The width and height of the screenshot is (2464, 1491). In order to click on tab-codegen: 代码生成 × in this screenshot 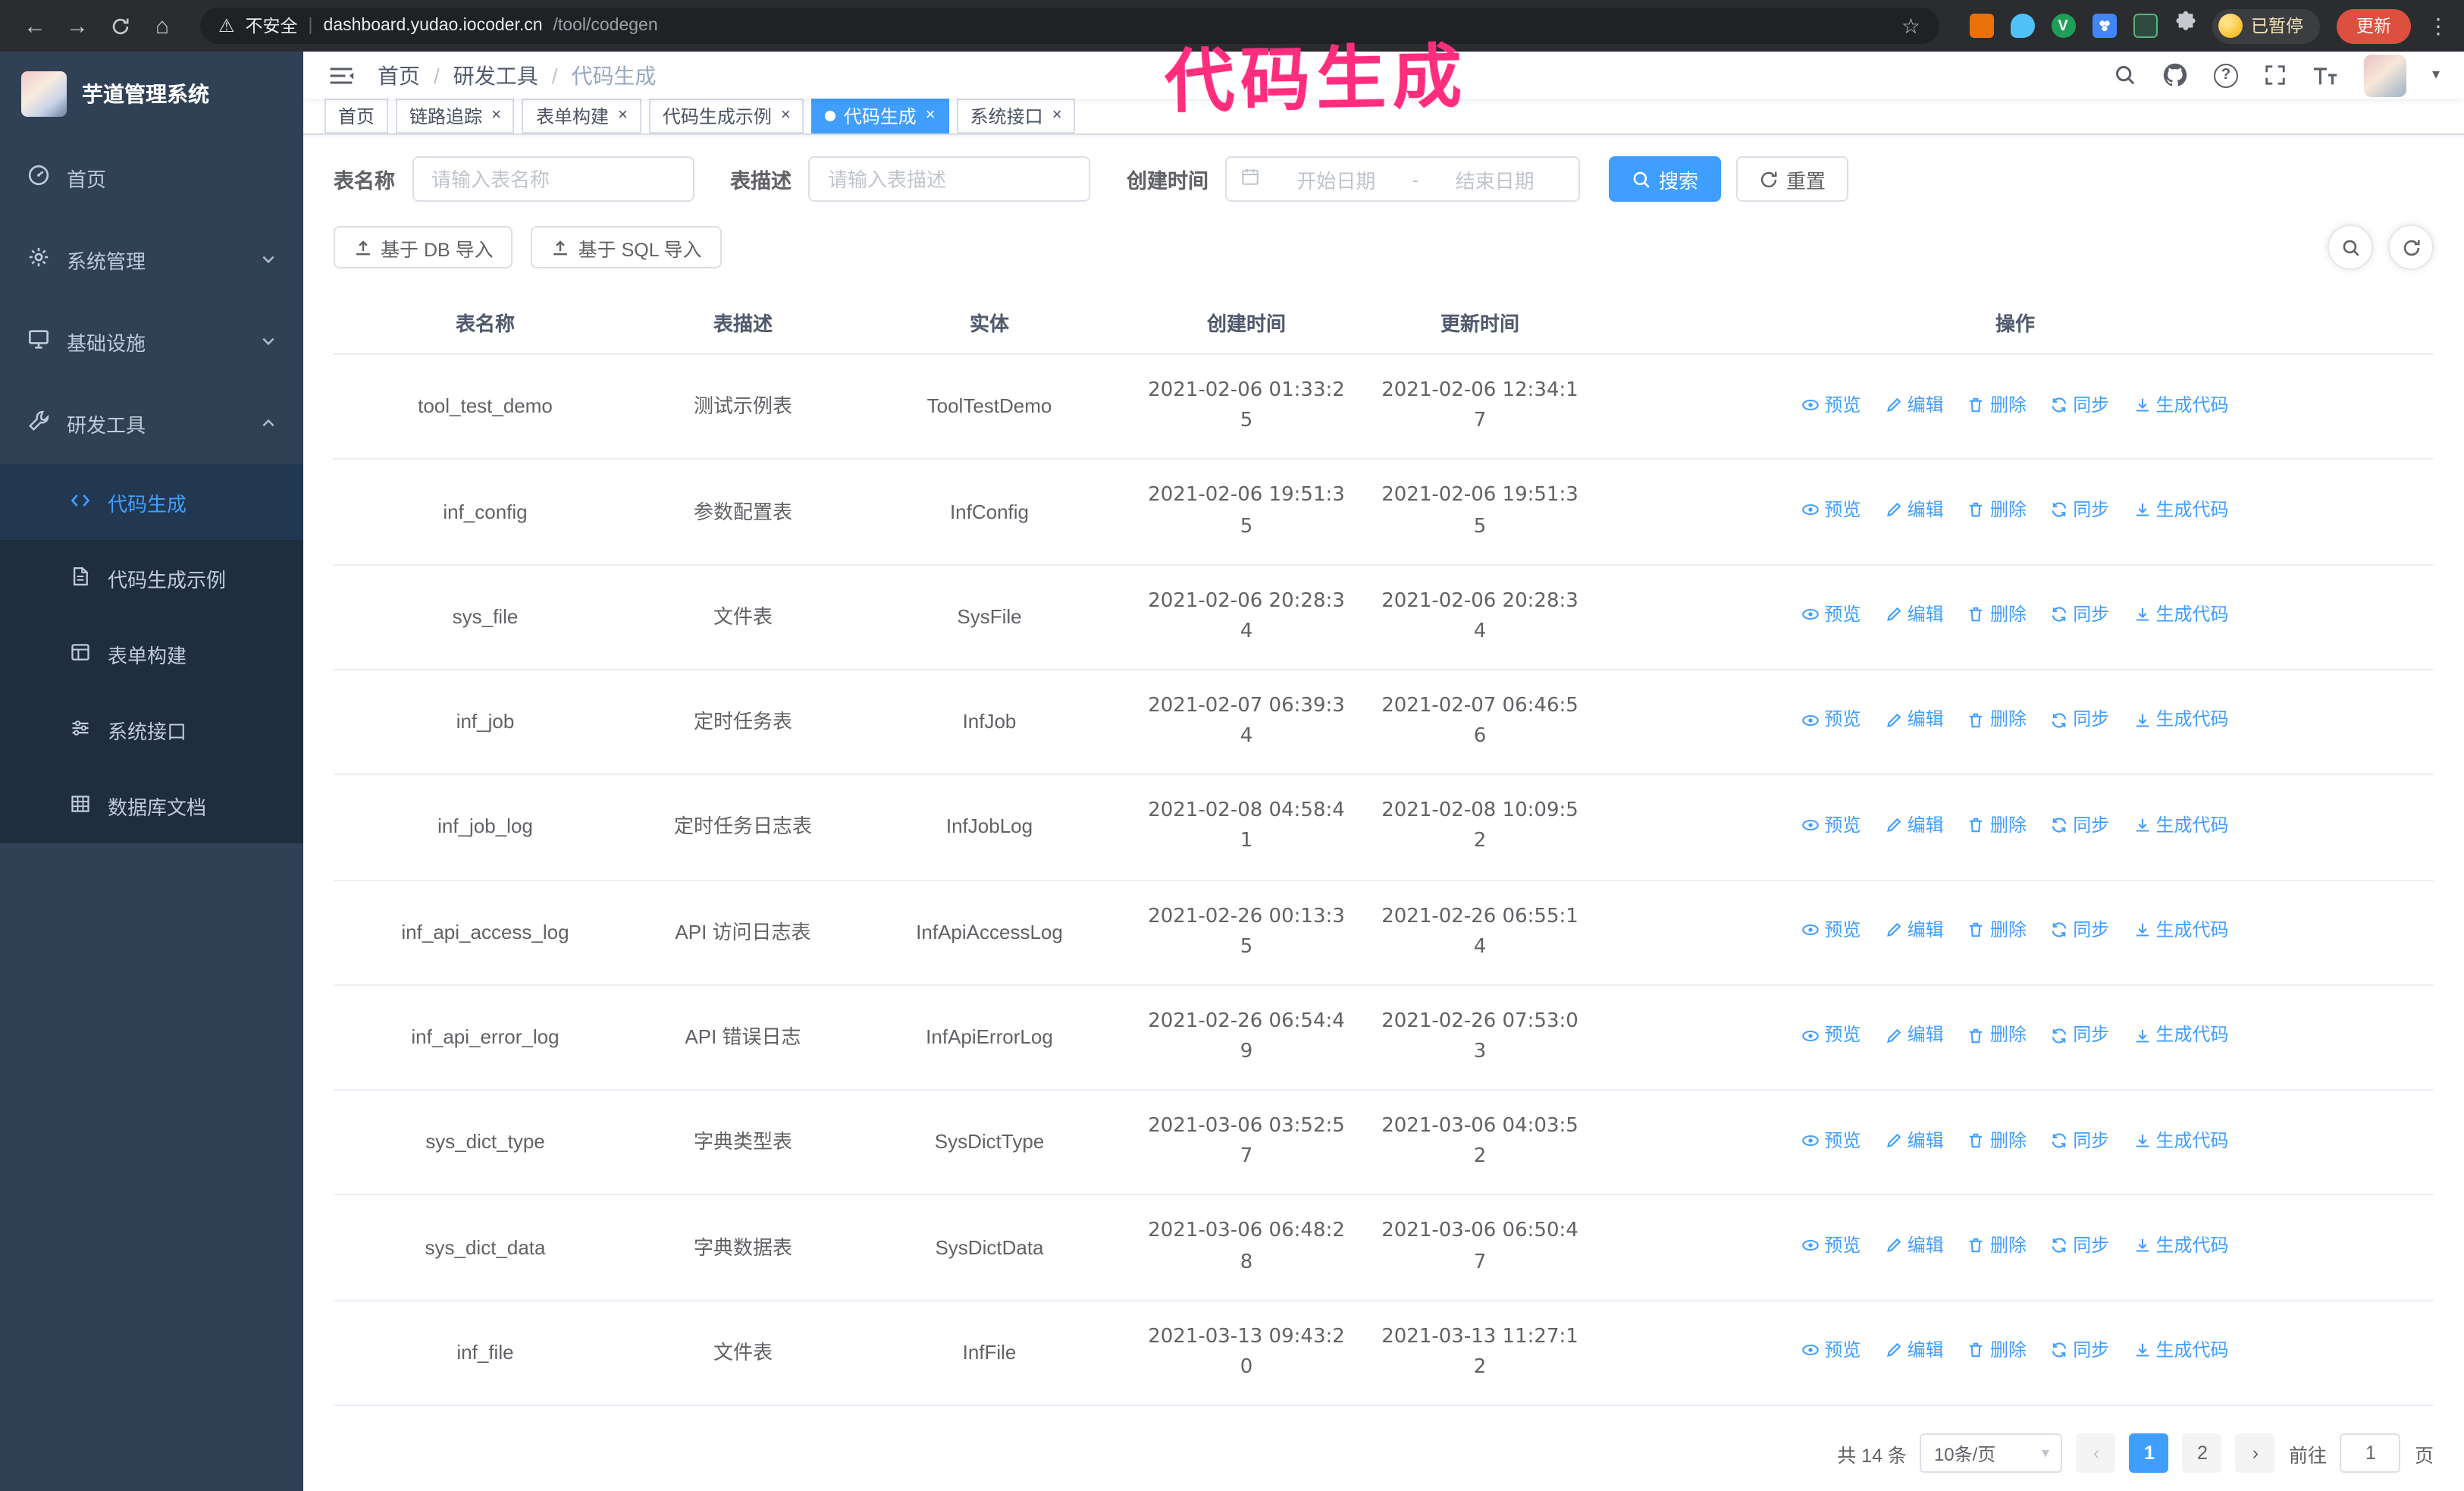, I will do `click(880, 116)`.